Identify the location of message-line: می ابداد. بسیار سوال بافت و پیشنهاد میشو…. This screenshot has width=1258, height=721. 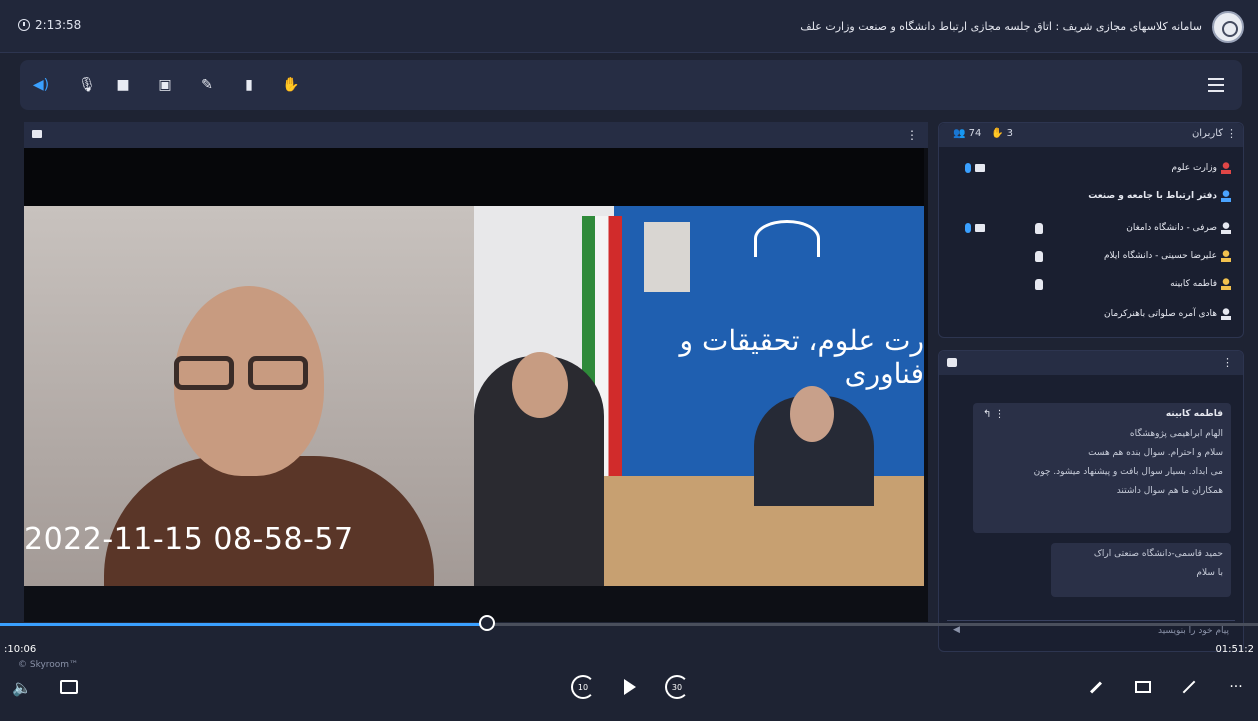
(1128, 472).